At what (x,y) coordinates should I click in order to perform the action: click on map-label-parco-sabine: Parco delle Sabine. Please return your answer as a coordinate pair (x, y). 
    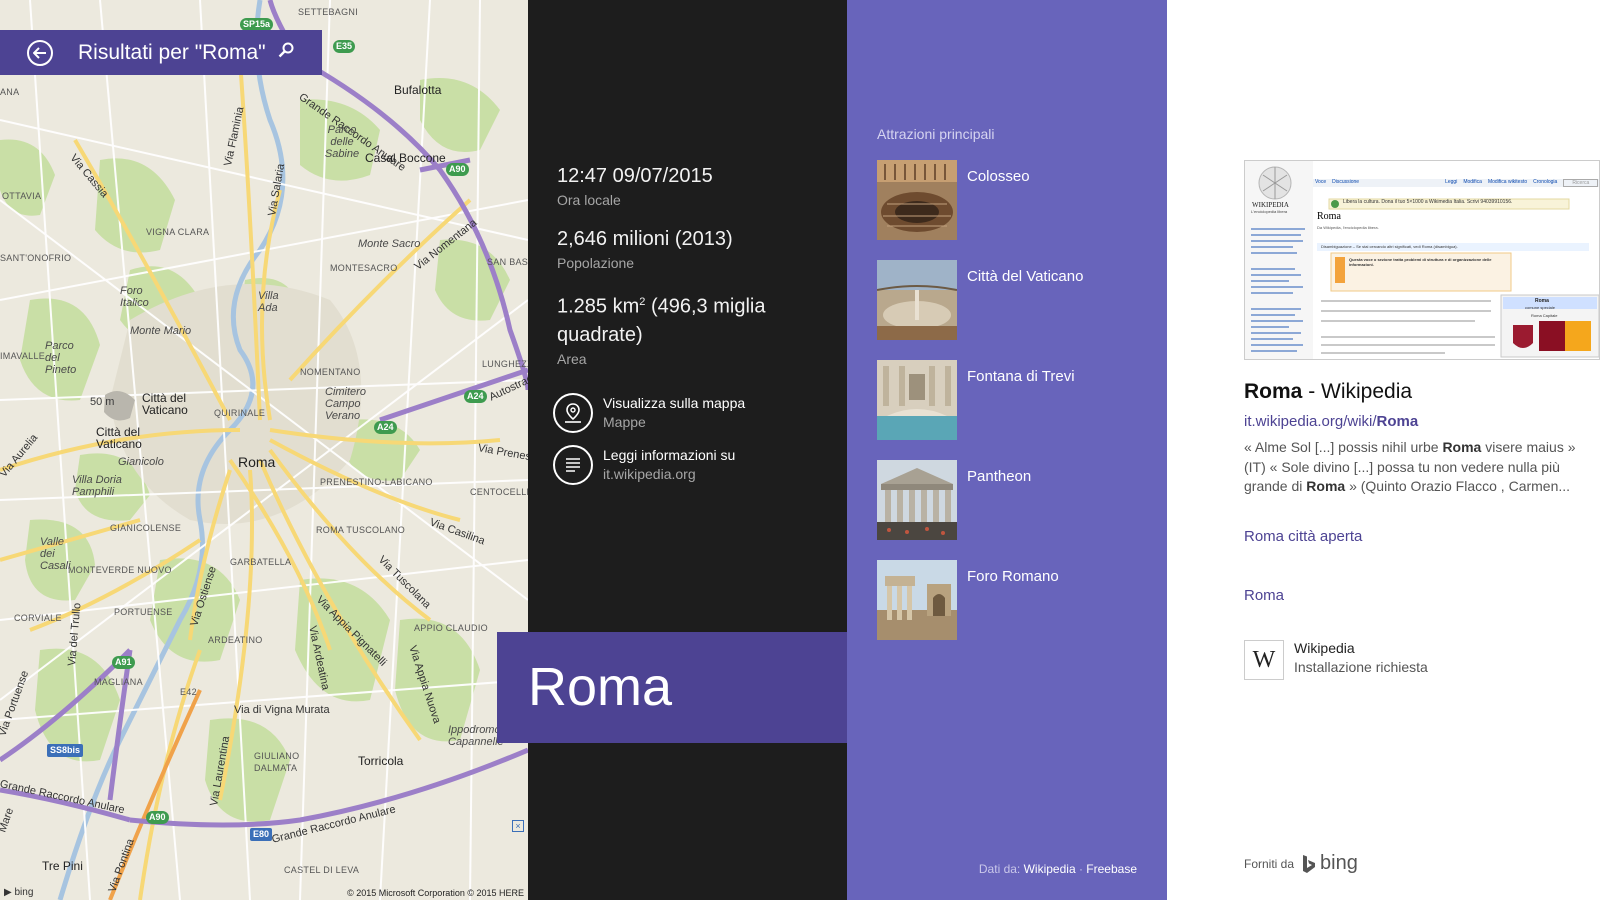
    Looking at the image, I should click on (342, 142).